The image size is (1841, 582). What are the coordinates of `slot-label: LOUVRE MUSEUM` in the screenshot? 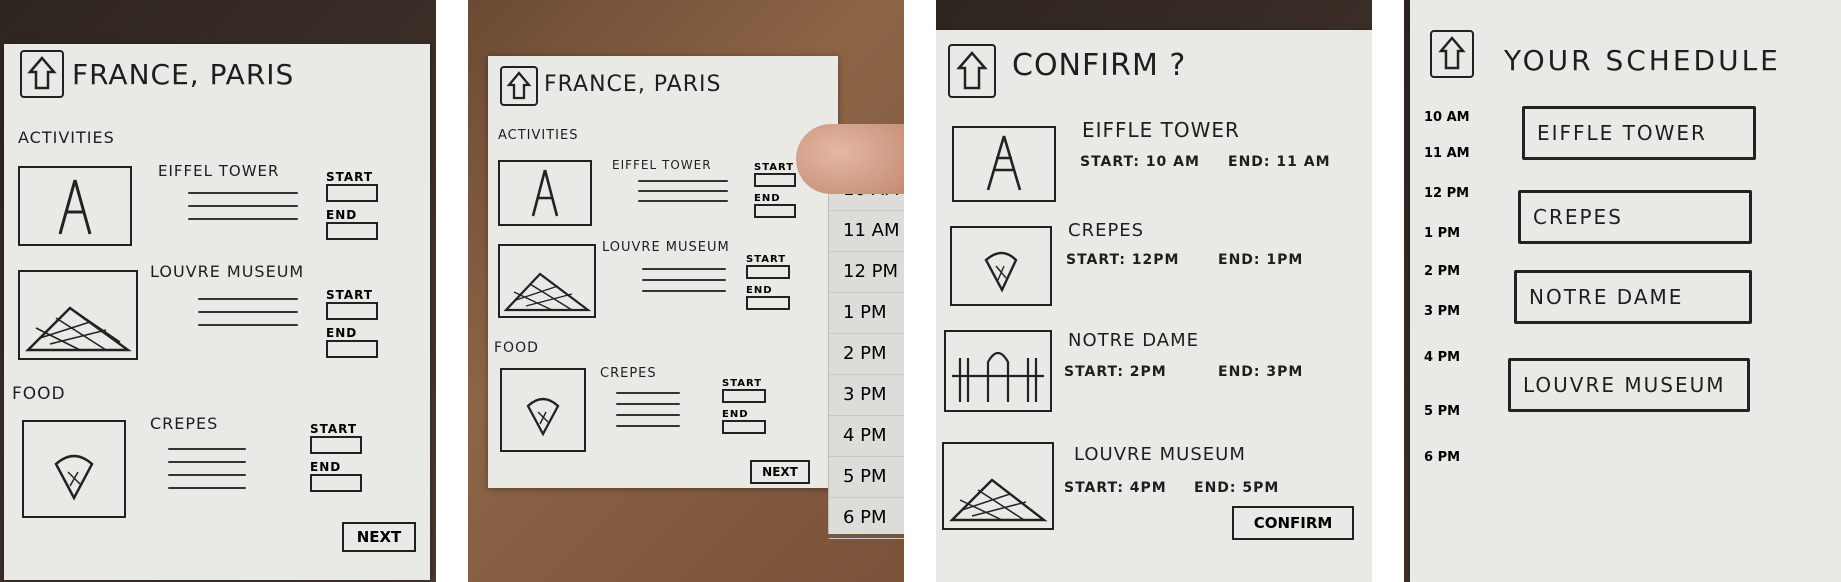 It's located at (1624, 385).